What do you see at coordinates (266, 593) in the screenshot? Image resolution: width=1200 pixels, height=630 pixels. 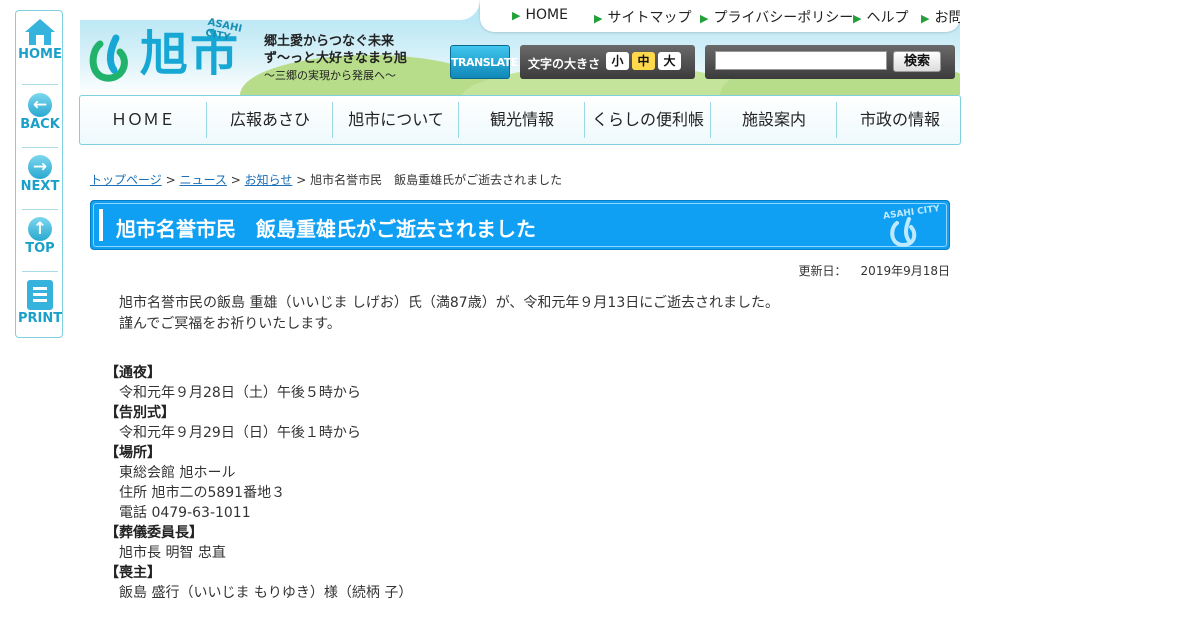 I see `detail-value: 飯島 盛行（いいじま もりゆき）様（続柄 子）` at bounding box center [266, 593].